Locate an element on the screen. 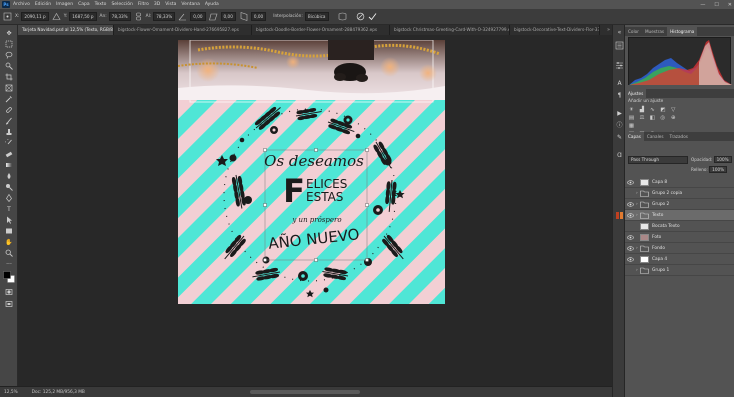  paragraph-panel-icon: ¶ is located at coordinates (619, 95).